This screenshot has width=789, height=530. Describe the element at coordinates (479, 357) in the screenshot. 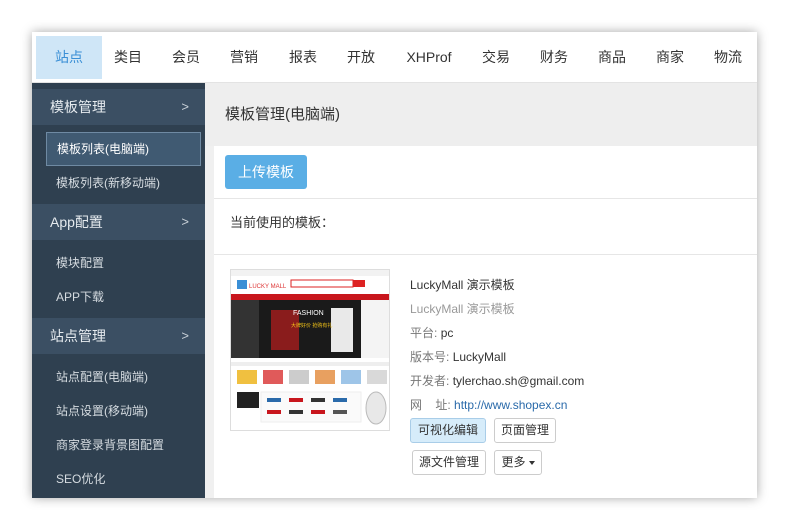

I see `version-value: LuckyMall` at that location.